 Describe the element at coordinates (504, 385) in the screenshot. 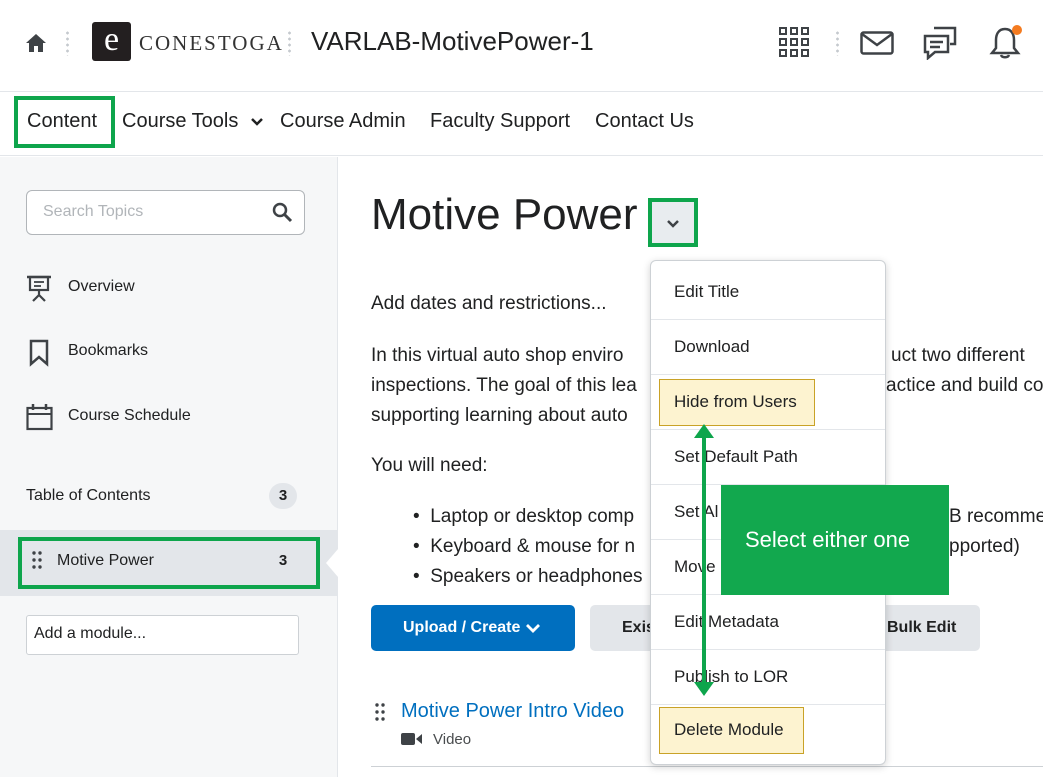

I see `description-line-2: inspections. The goal of this lea` at that location.